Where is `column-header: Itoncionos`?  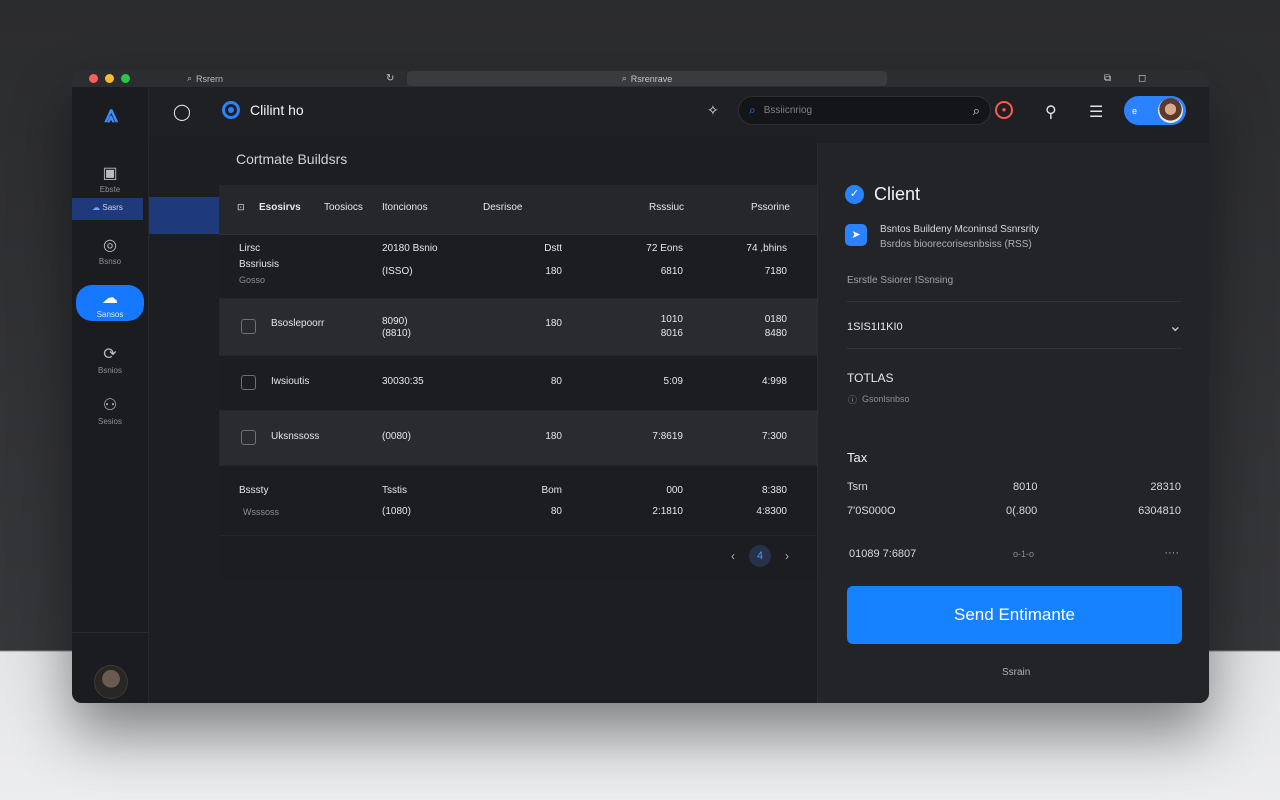 column-header: Itoncionos is located at coordinates (405, 207).